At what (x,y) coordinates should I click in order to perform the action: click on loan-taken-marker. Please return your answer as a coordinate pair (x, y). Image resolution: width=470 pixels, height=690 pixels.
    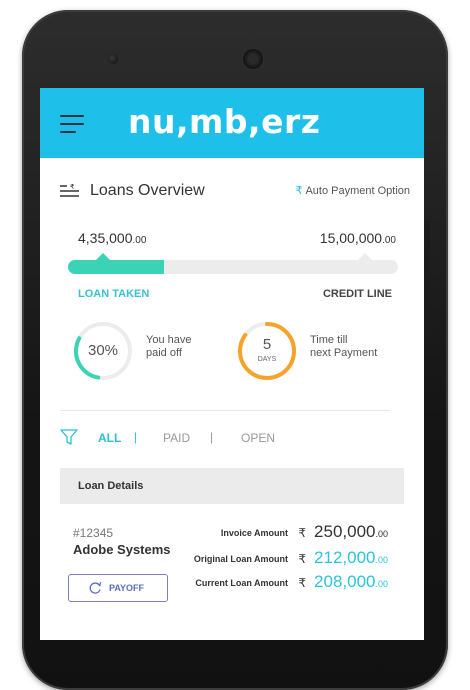
    Looking at the image, I should click on (103, 256).